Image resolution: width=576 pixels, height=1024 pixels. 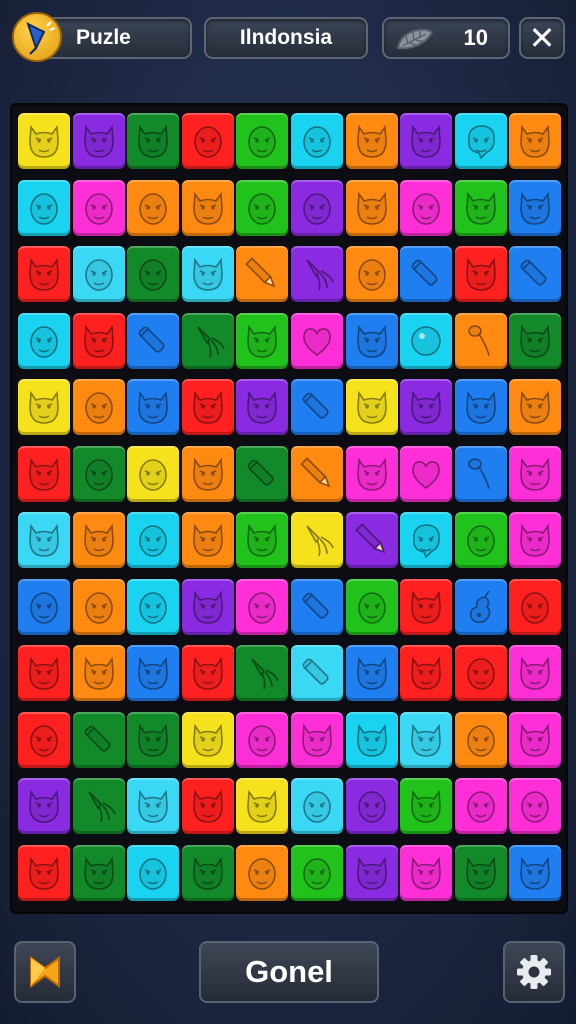 I want to click on region-selector: Ilndonsia, so click(x=286, y=38).